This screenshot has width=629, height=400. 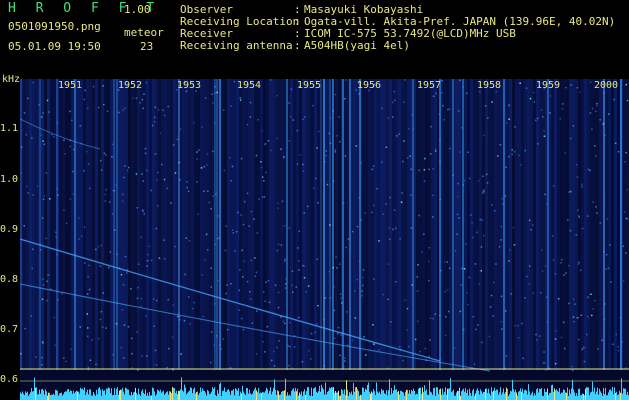 What do you see at coordinates (9, 128) in the screenshot?
I see `y-tick-label: 1.1` at bounding box center [9, 128].